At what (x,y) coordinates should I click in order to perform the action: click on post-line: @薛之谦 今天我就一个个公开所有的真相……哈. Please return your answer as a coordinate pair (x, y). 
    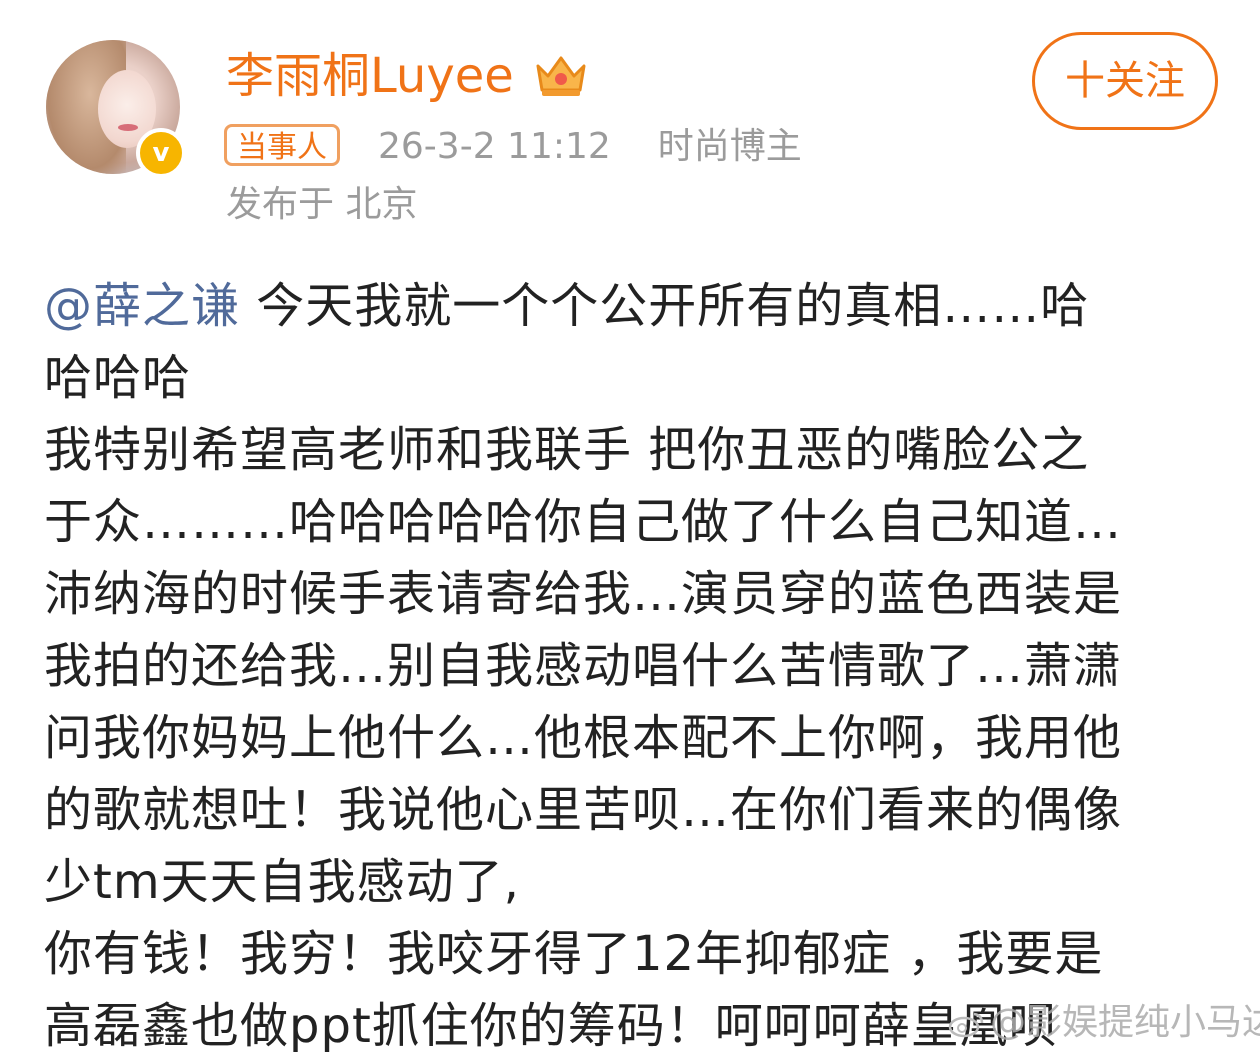
    Looking at the image, I should click on (632, 306).